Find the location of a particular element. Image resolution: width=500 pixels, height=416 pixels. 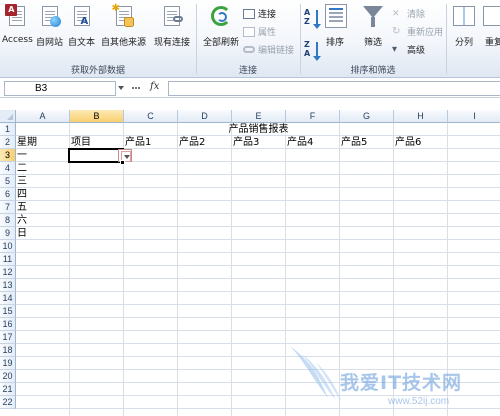

weekday-cell: 日 is located at coordinates (43, 233).